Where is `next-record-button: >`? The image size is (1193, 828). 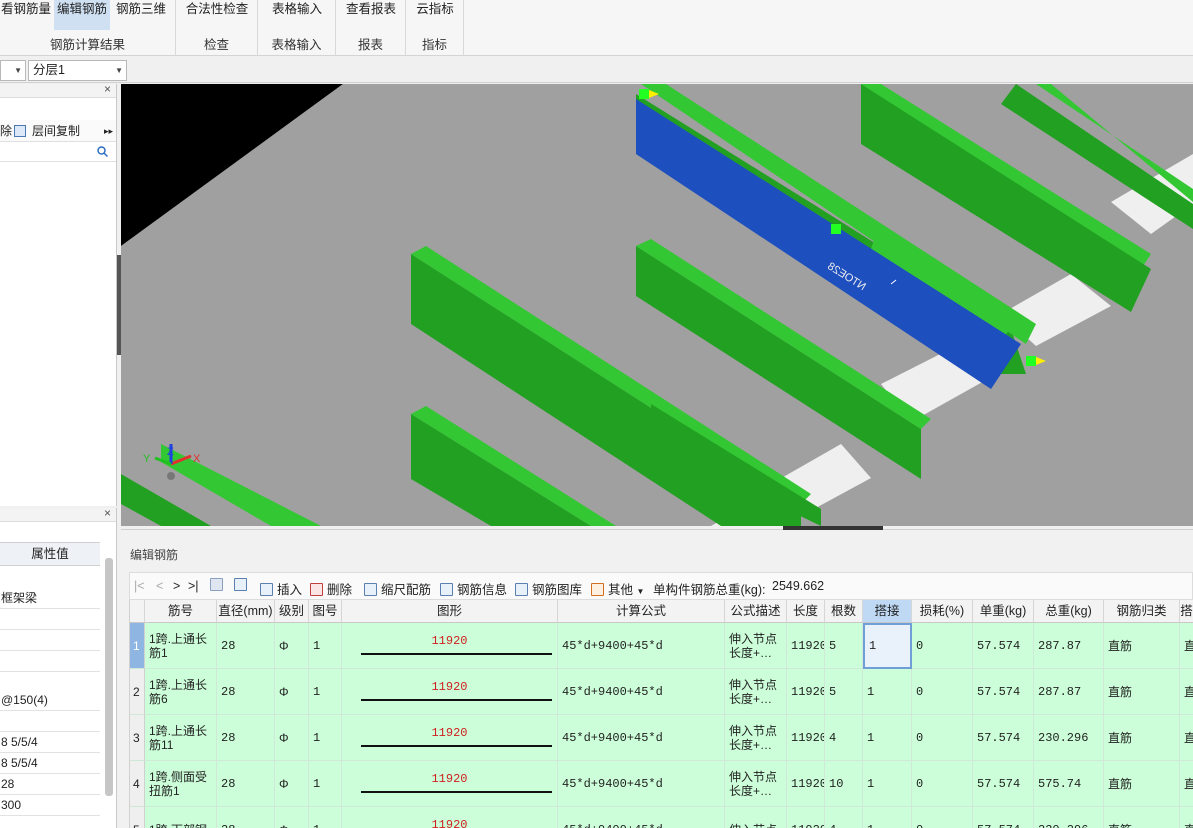
next-record-button: > is located at coordinates (176, 586).